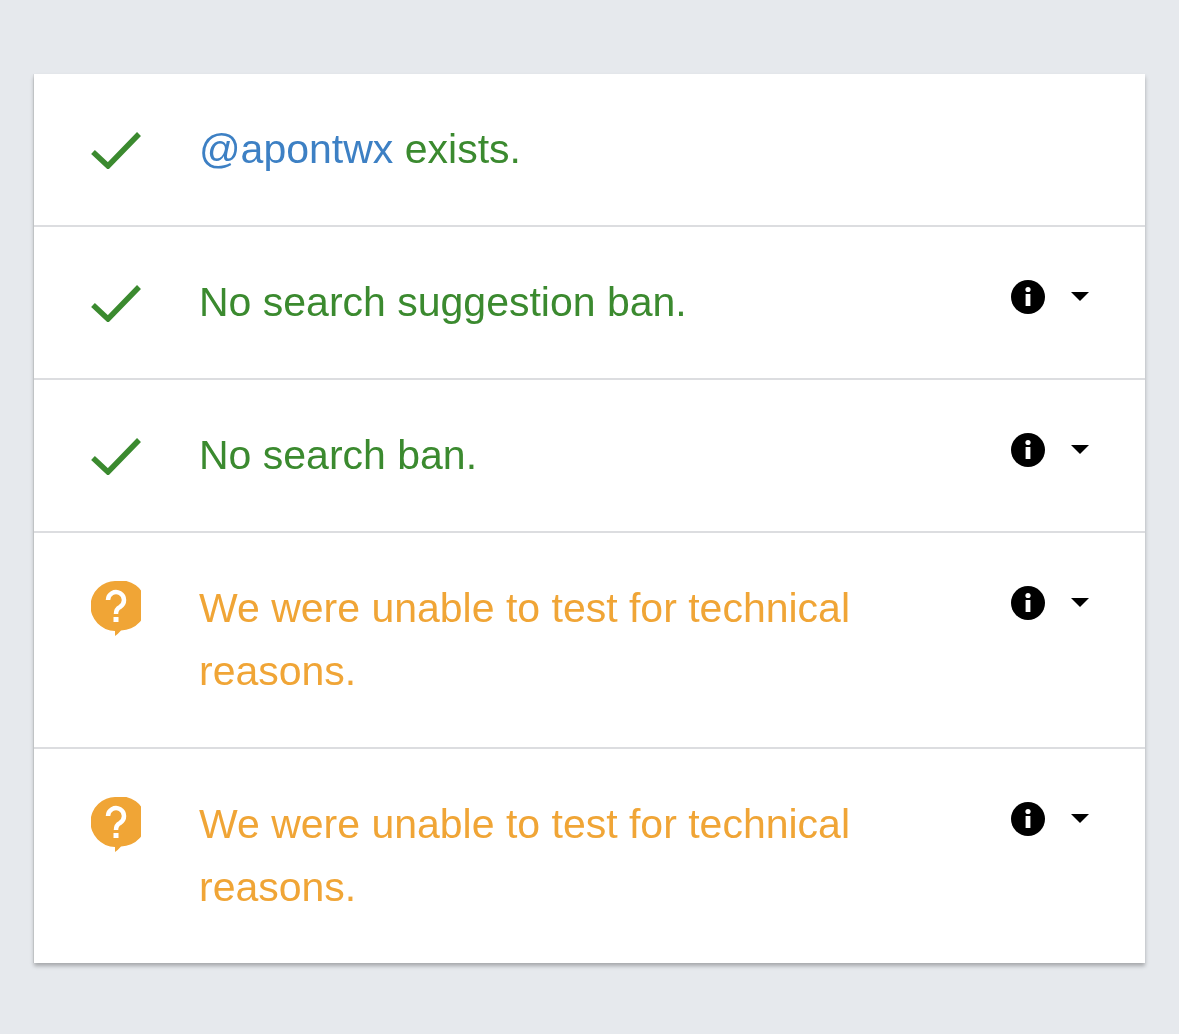  Describe the element at coordinates (443, 302) in the screenshot. I see `status-message: No search suggestion ban.` at that location.